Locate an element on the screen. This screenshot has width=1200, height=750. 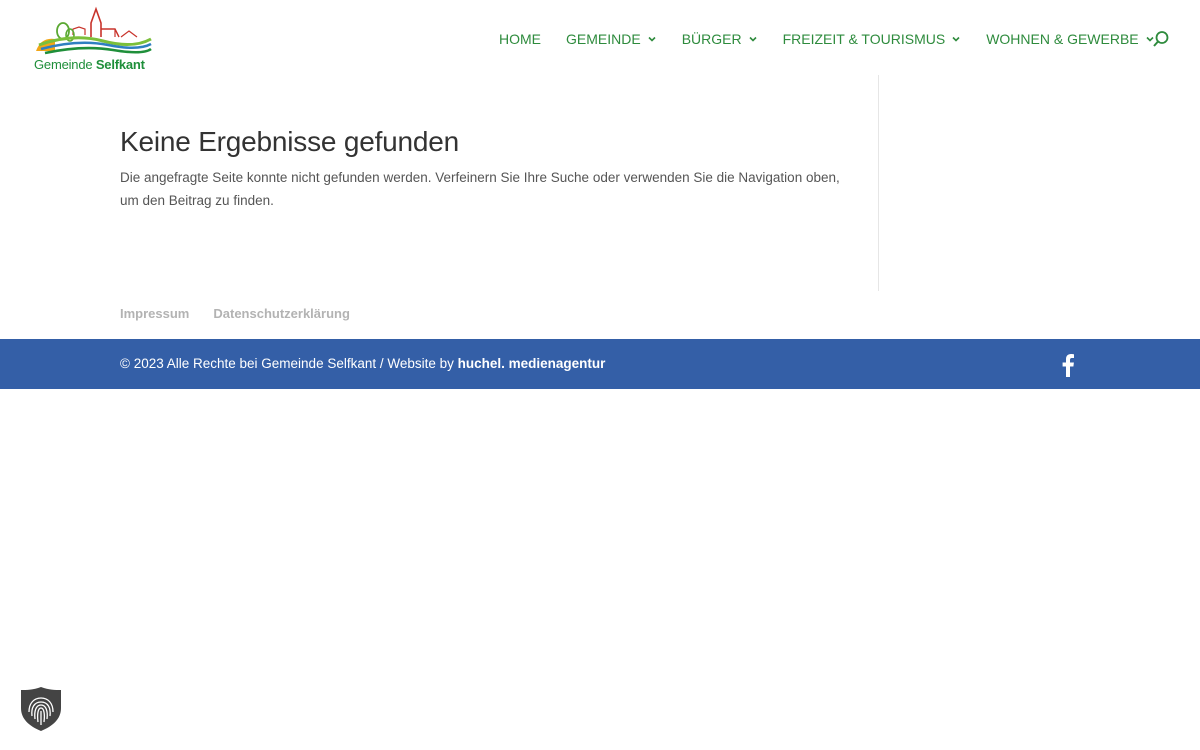
nav-item-label: WOHNEN & GEWERBE is located at coordinates (1062, 39).